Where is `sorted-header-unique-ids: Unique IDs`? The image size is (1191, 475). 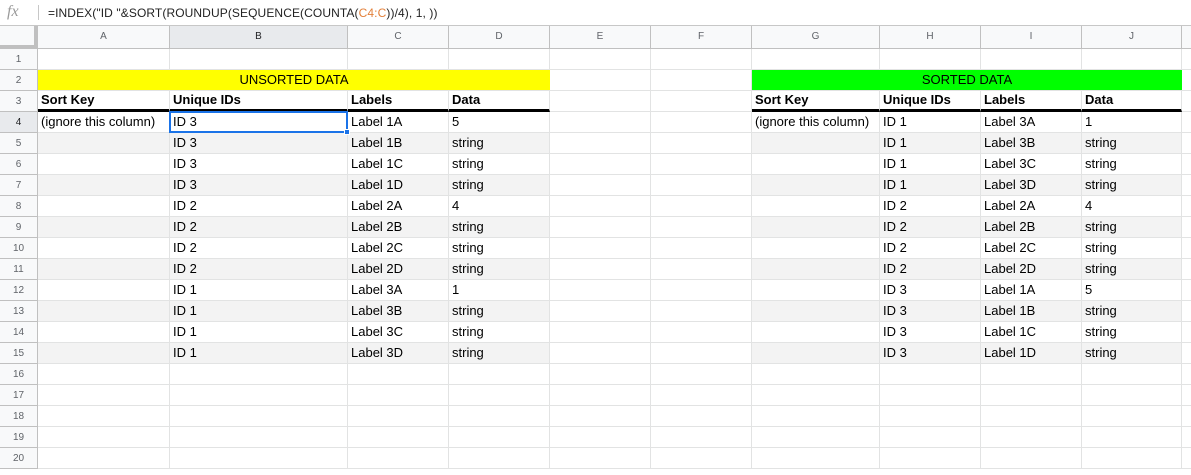
sorted-header-unique-ids: Unique IDs is located at coordinates (930, 101).